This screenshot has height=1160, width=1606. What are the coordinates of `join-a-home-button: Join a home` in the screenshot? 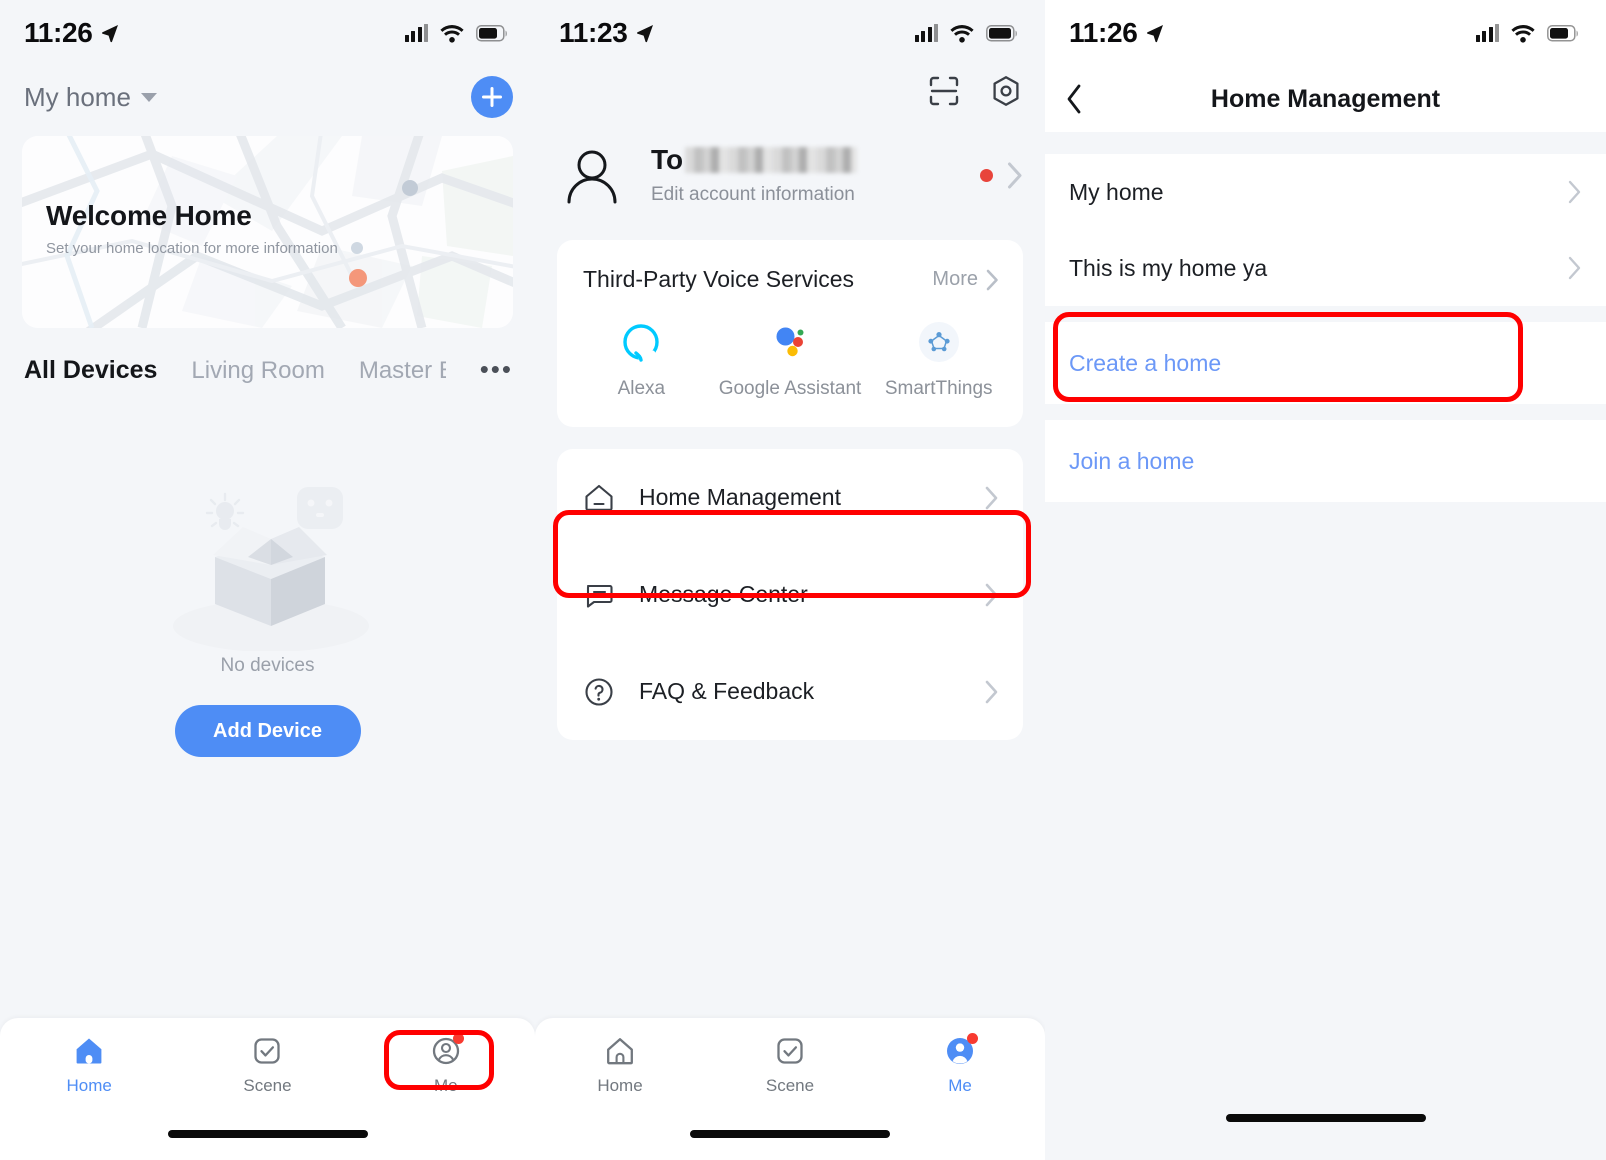 It's located at (1325, 461).